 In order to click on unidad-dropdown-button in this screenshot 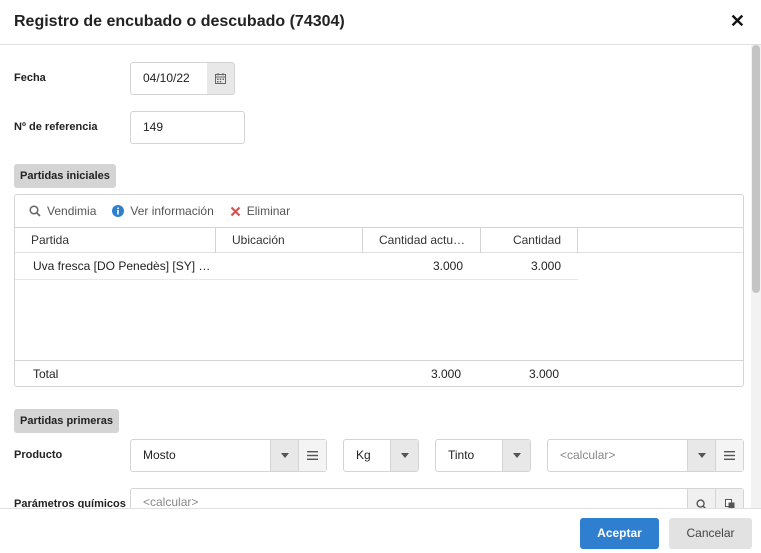, I will do `click(404, 455)`.